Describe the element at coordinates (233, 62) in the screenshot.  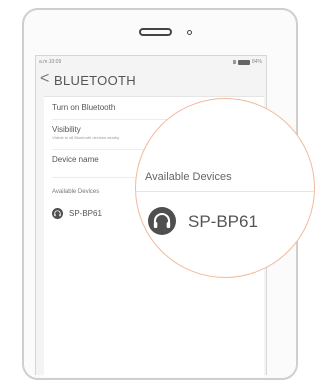
I see `signal-icon` at that location.